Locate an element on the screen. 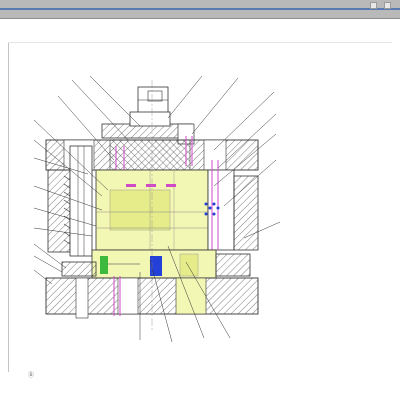  core-plate is located at coordinates (154, 264).